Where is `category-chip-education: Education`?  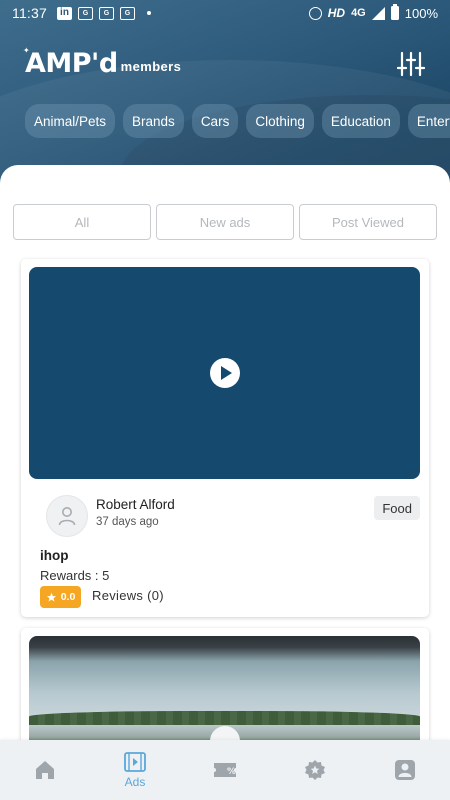 category-chip-education: Education is located at coordinates (360, 121).